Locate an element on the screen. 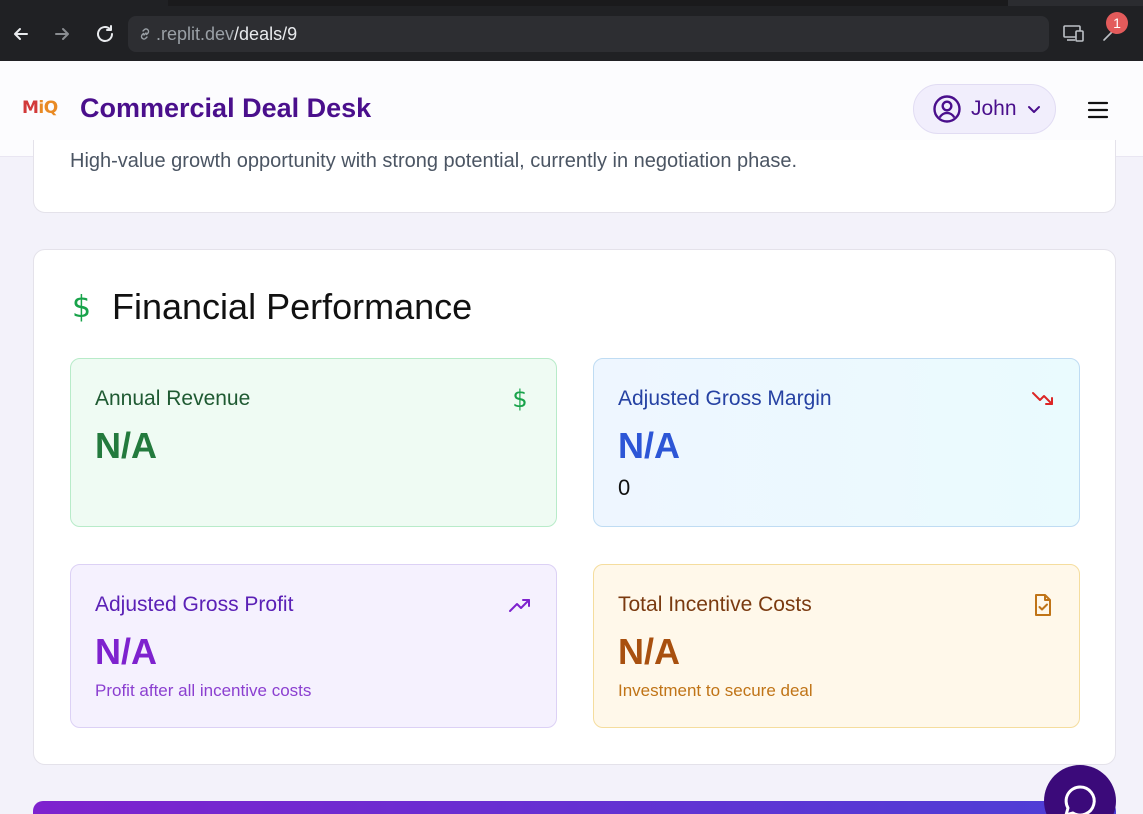  user-menu-button: John is located at coordinates (984, 109).